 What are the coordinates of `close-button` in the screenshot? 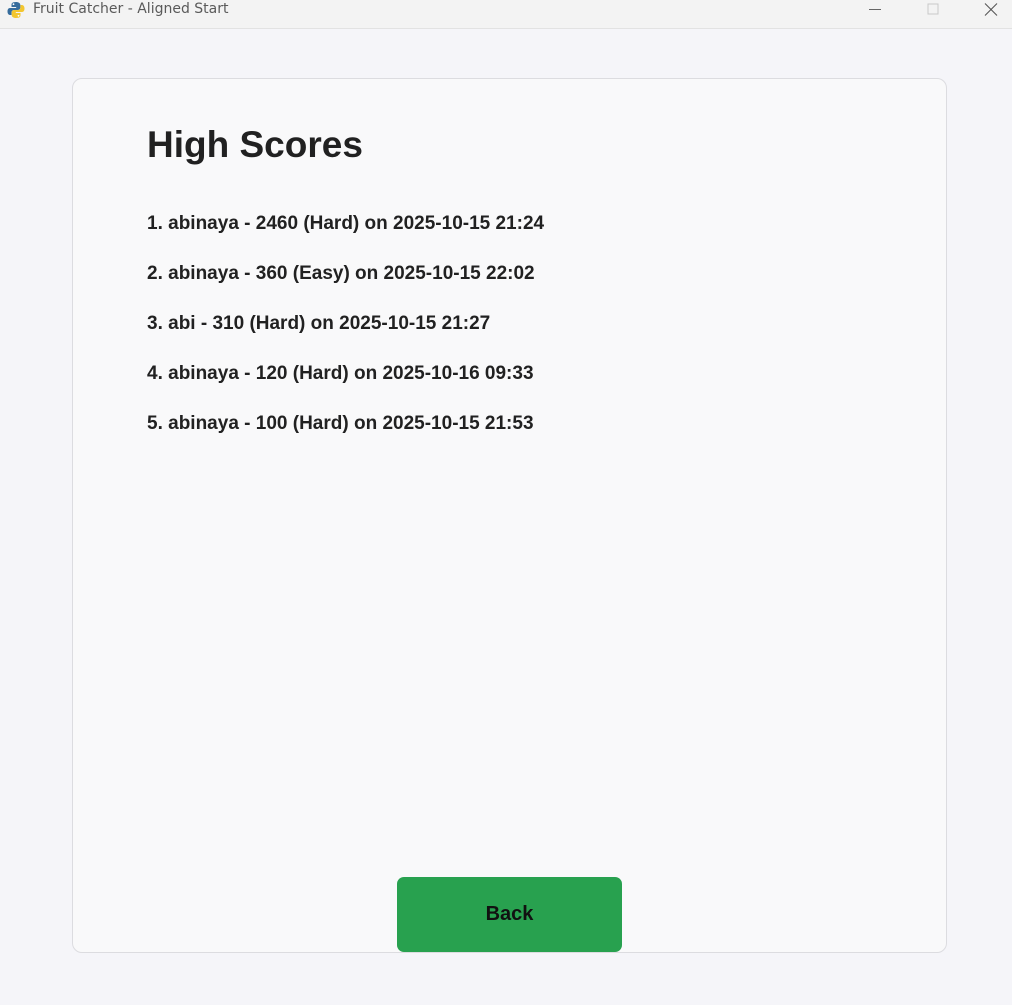 It's located at (990, 10).